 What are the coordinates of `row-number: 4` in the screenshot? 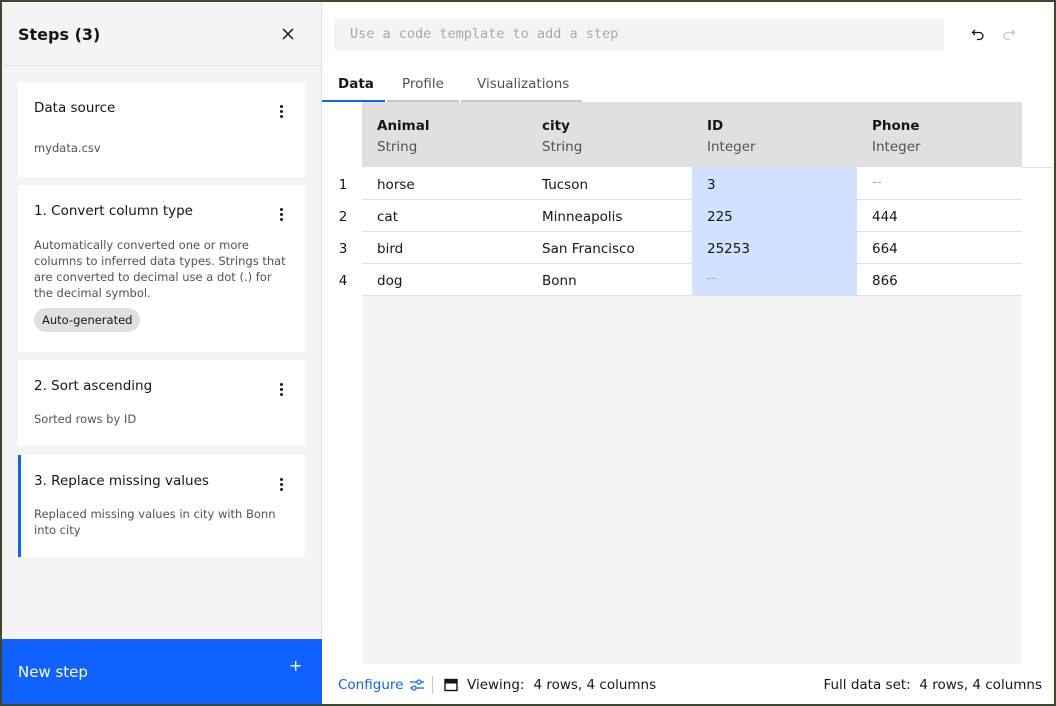 It's located at (343, 281).